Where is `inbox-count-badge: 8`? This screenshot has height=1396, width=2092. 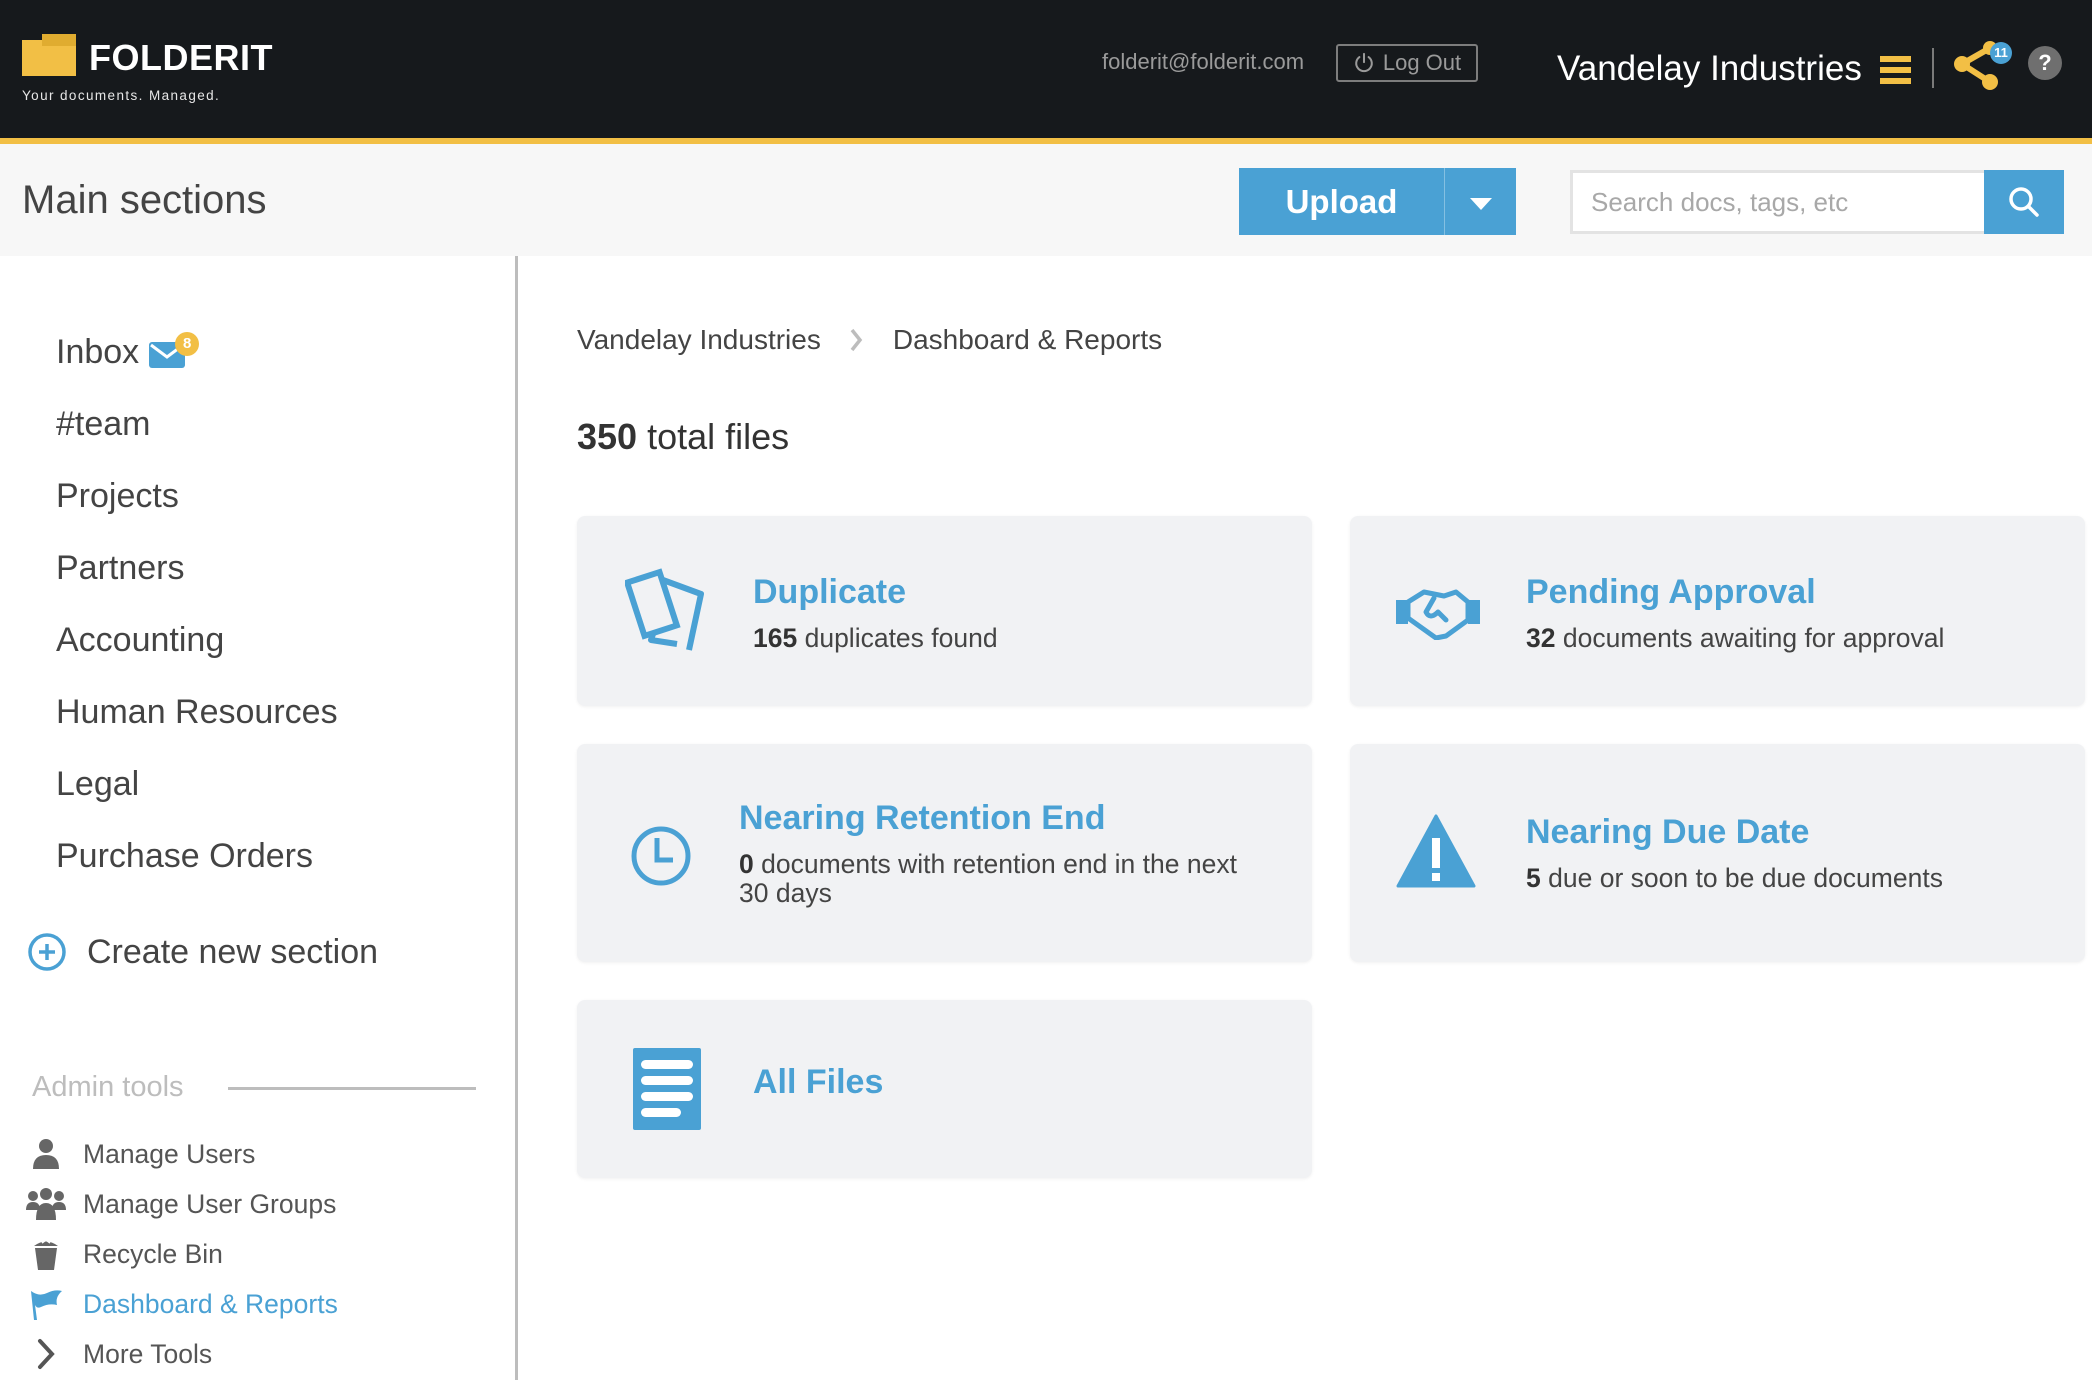 inbox-count-badge: 8 is located at coordinates (187, 344).